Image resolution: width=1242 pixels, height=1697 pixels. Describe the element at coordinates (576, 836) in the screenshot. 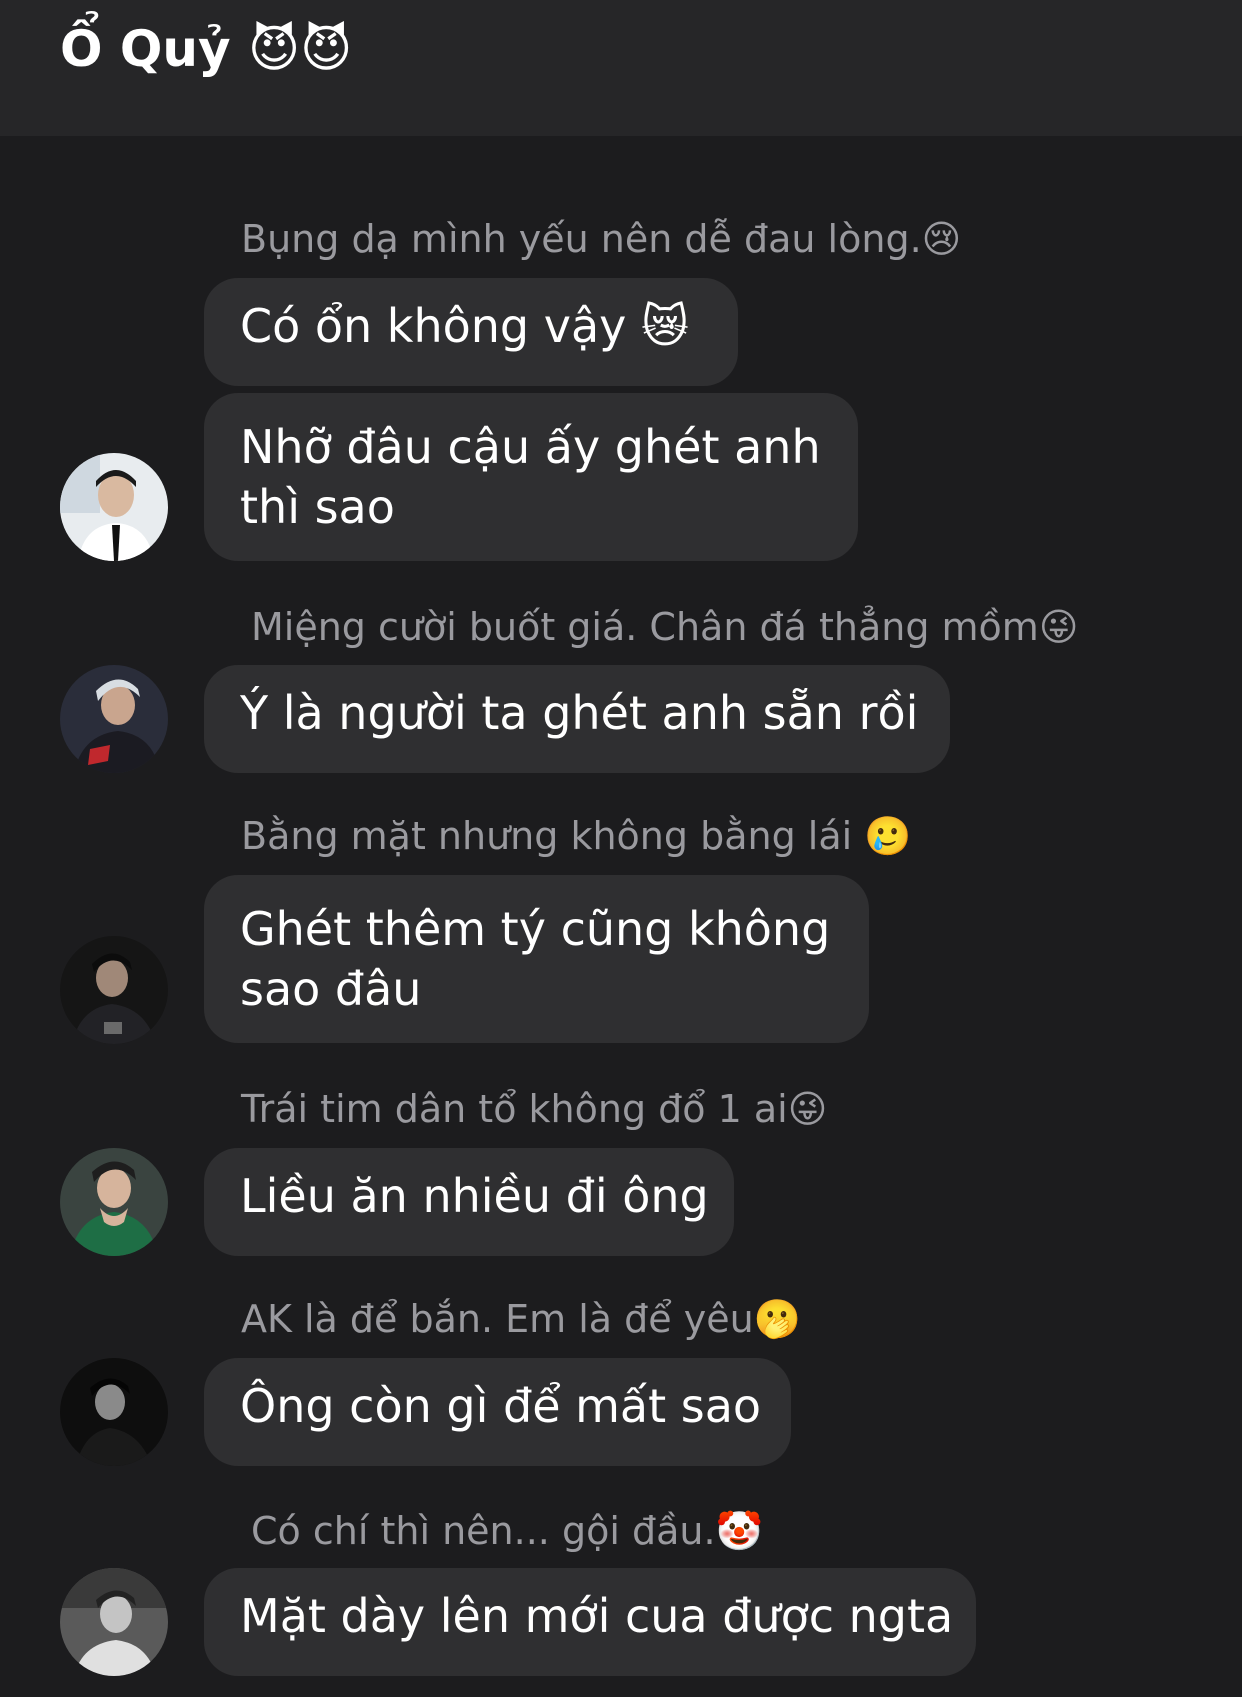

I see `sender-nickname: Bằng mặt nhưng không bằng lái 🥲` at that location.